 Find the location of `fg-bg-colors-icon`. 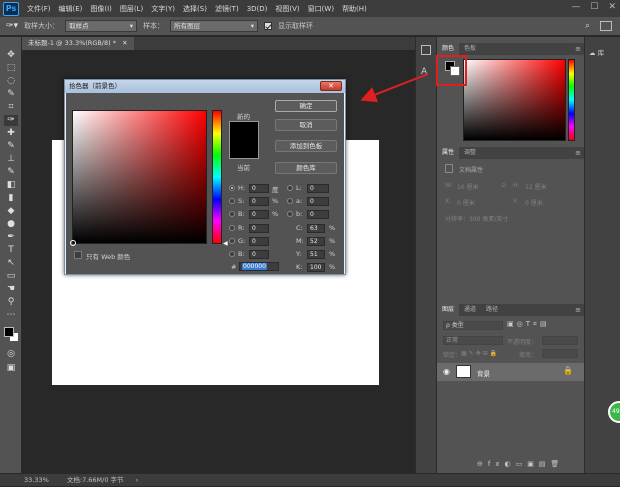

fg-bg-colors-icon is located at coordinates (12, 335).